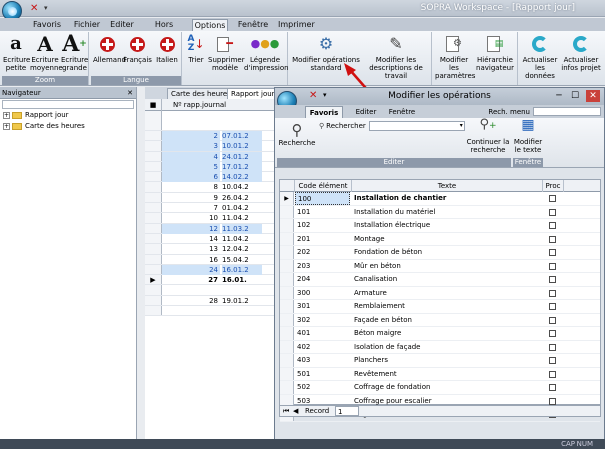 The width and height of the screenshot is (605, 449). I want to click on tab-fenetre: Fenêtre, so click(253, 25).